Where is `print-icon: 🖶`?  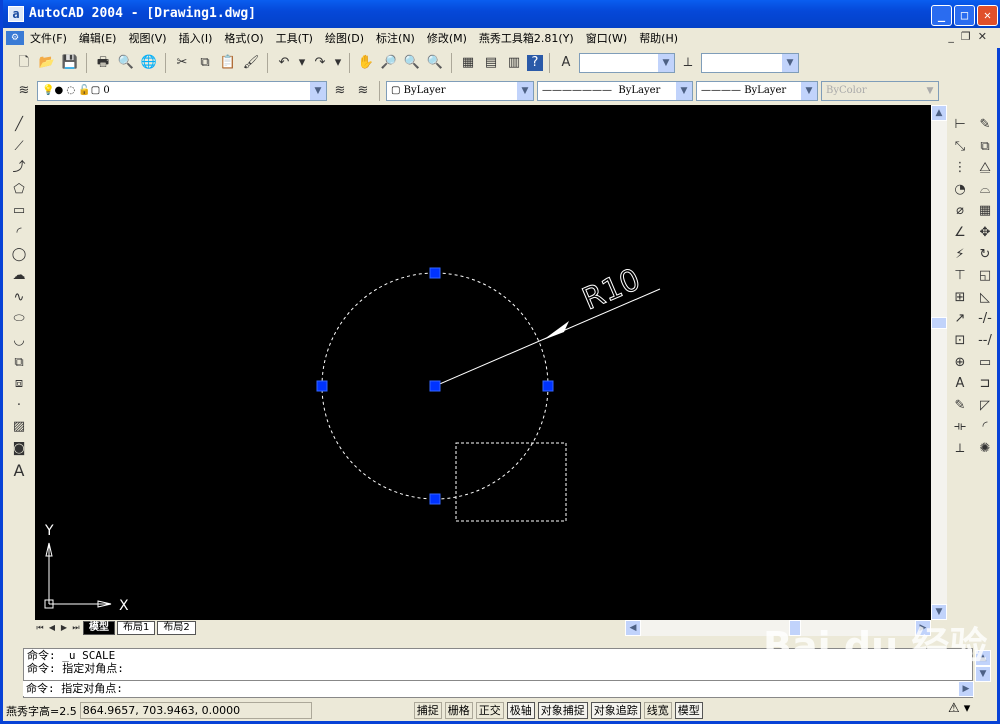 print-icon: 🖶 is located at coordinates (103, 63).